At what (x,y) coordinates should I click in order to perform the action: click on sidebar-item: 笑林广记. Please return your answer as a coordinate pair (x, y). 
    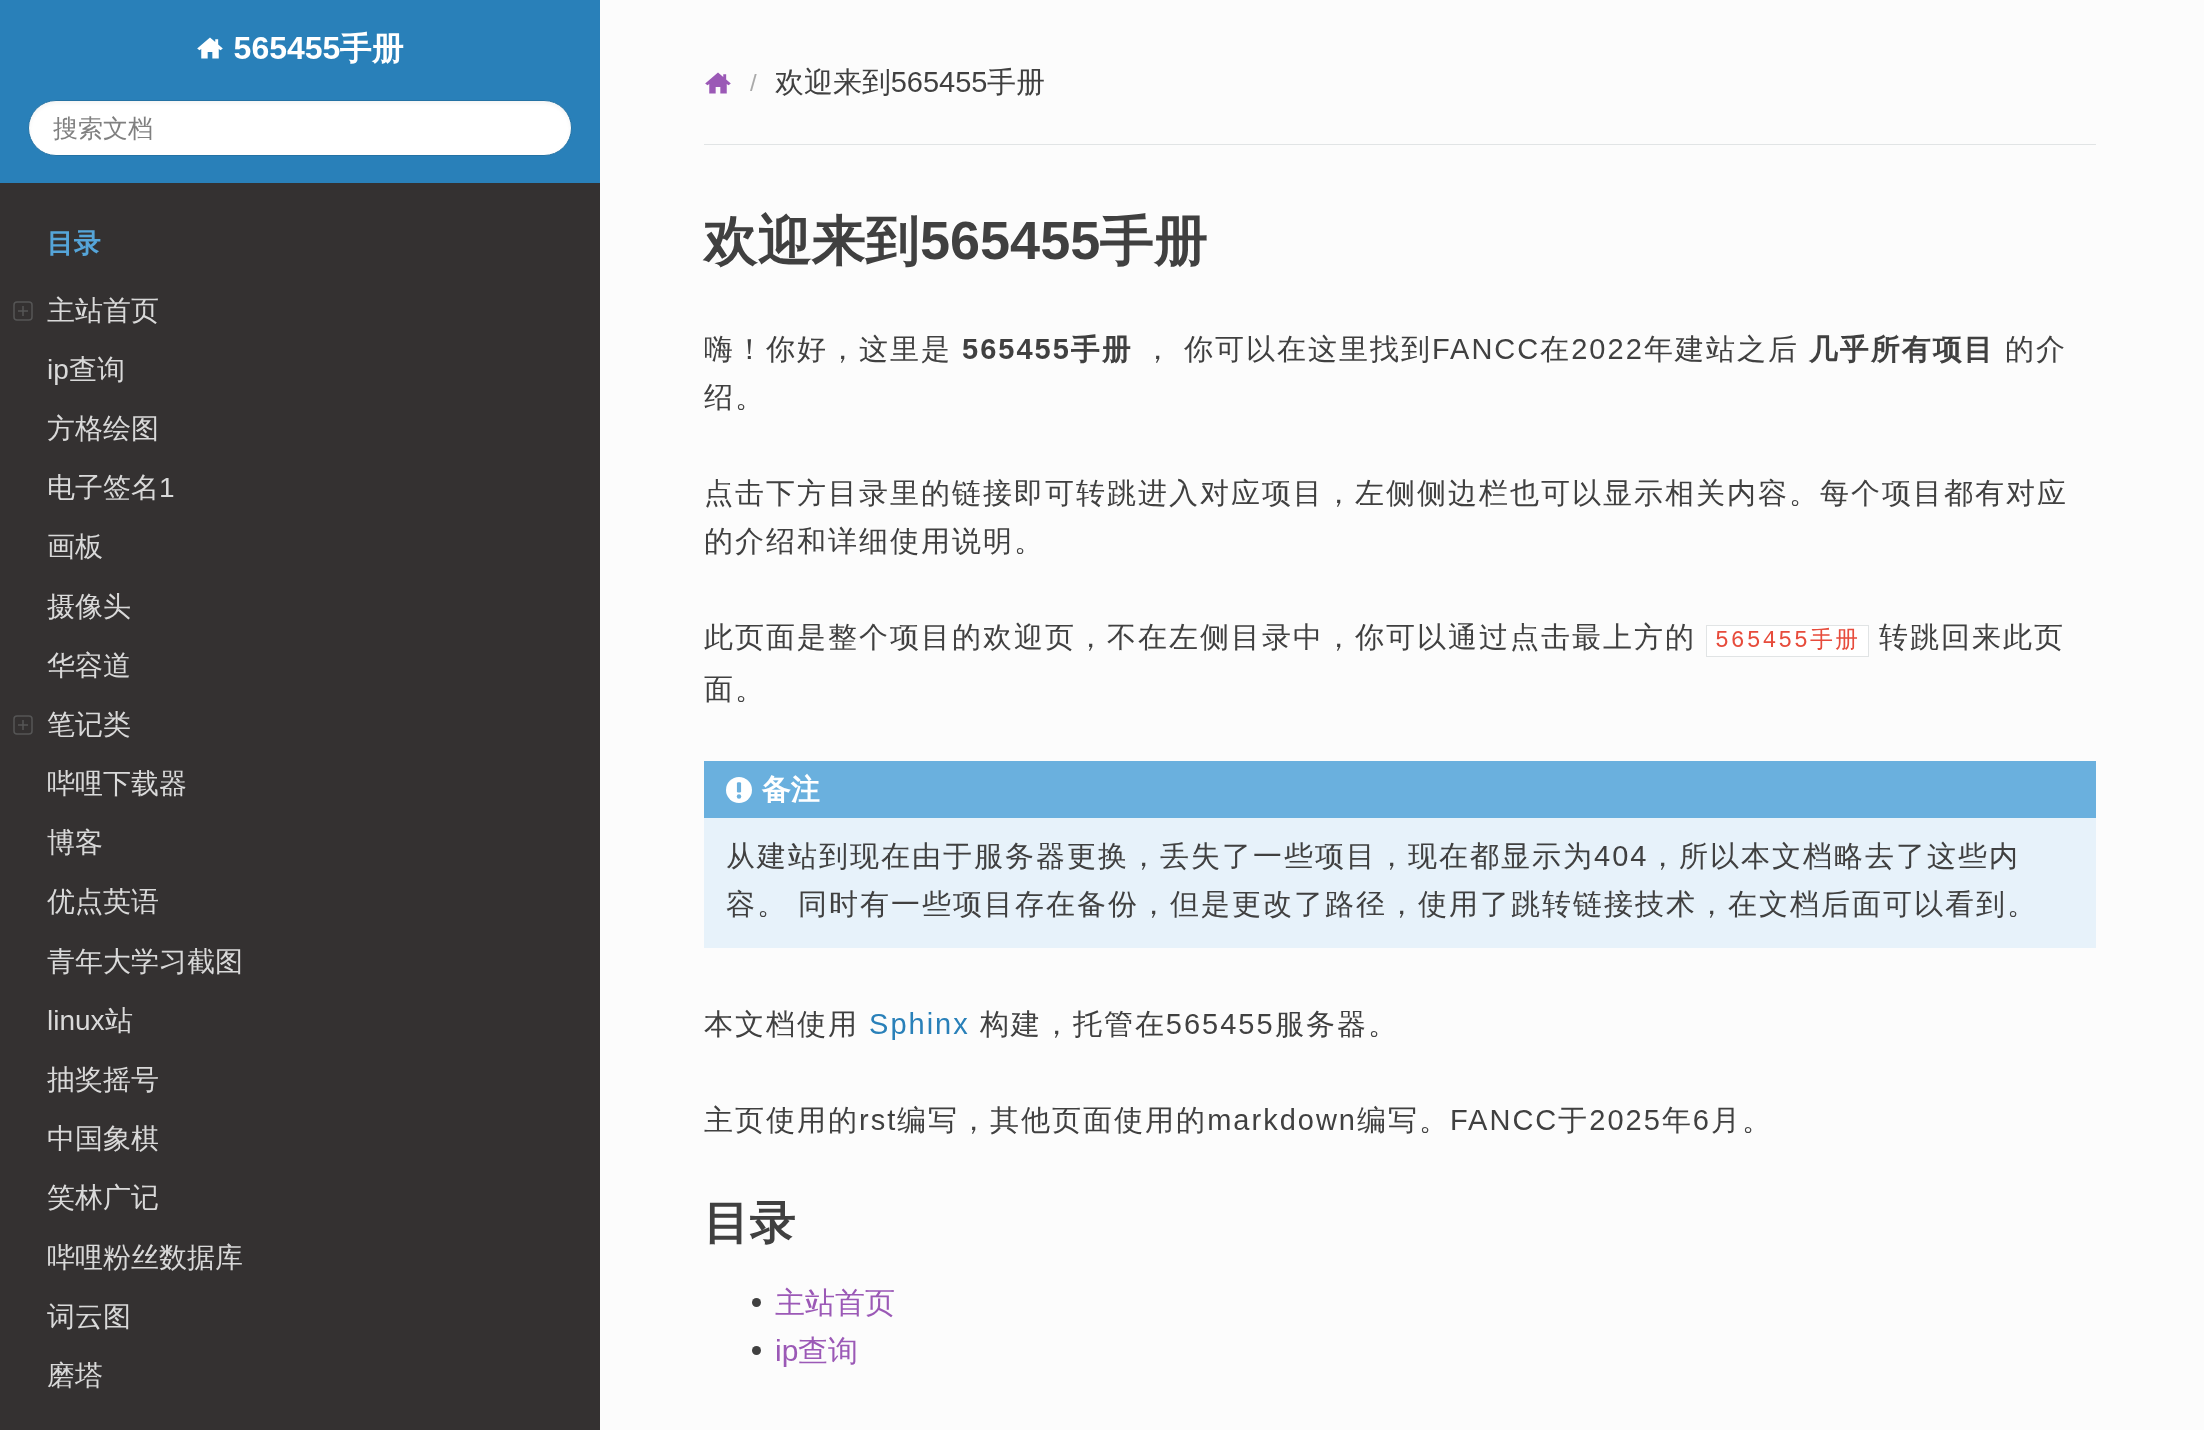
    Looking at the image, I should click on (103, 1198).